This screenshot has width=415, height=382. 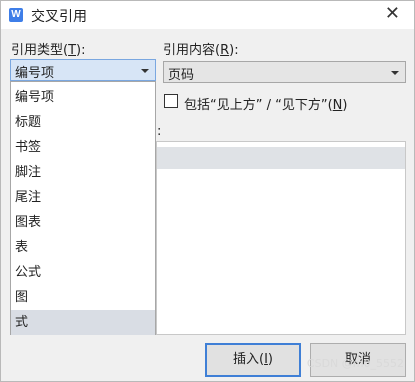 What do you see at coordinates (281, 158) in the screenshot?
I see `list-item` at bounding box center [281, 158].